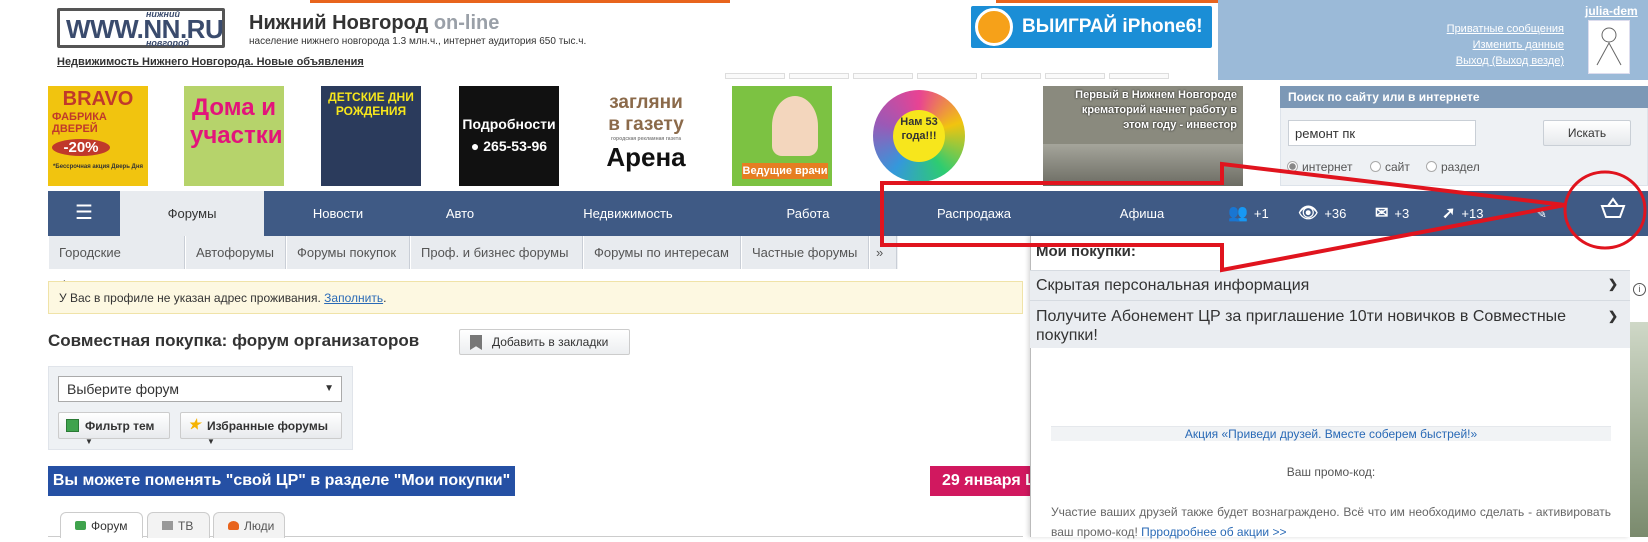 This screenshot has width=1648, height=542. Describe the element at coordinates (1464, 97) in the screenshot. I see `search-heading: Поиск по сайту или в интернете` at that location.